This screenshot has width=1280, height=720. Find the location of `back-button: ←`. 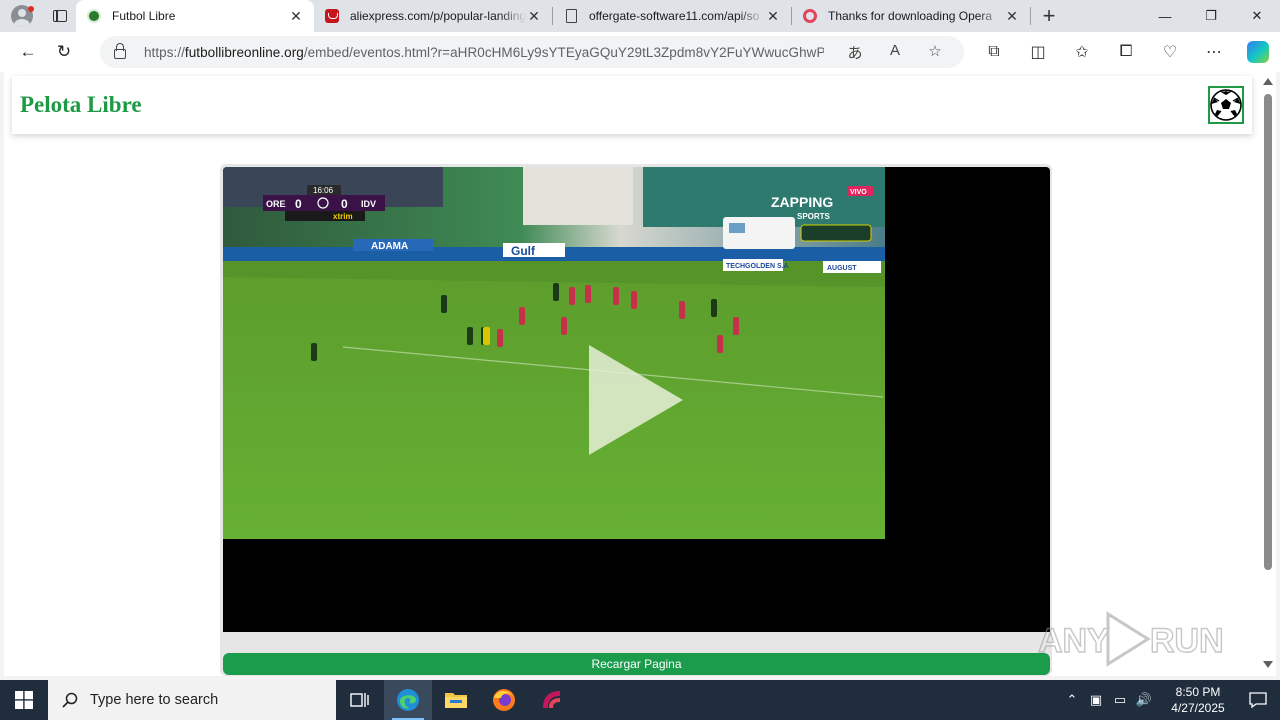

back-button: ← is located at coordinates (28, 52).